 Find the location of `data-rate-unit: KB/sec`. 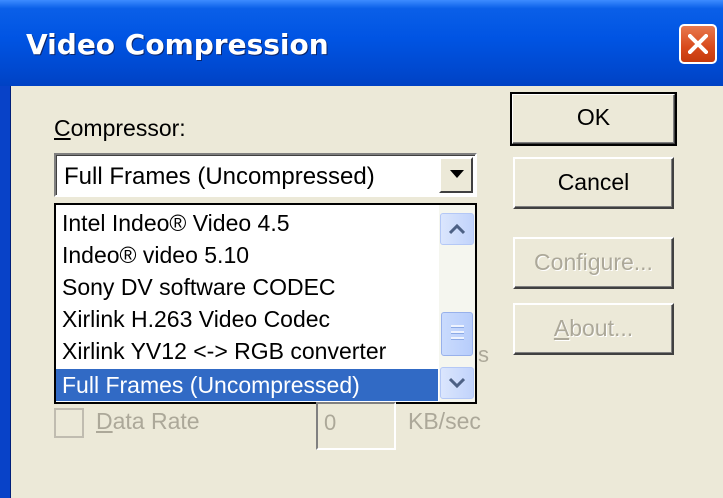

data-rate-unit: KB/sec is located at coordinates (444, 421).